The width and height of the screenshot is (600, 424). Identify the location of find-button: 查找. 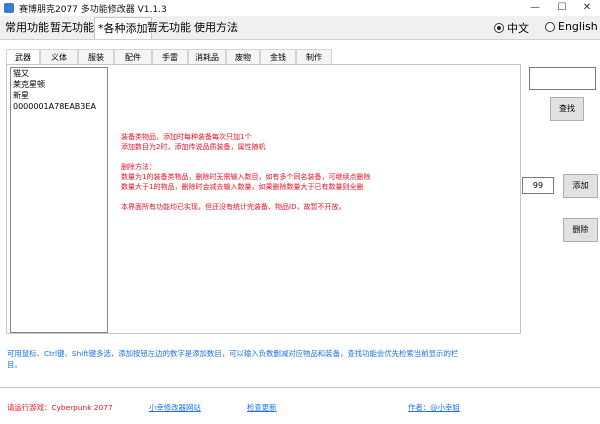
(567, 109).